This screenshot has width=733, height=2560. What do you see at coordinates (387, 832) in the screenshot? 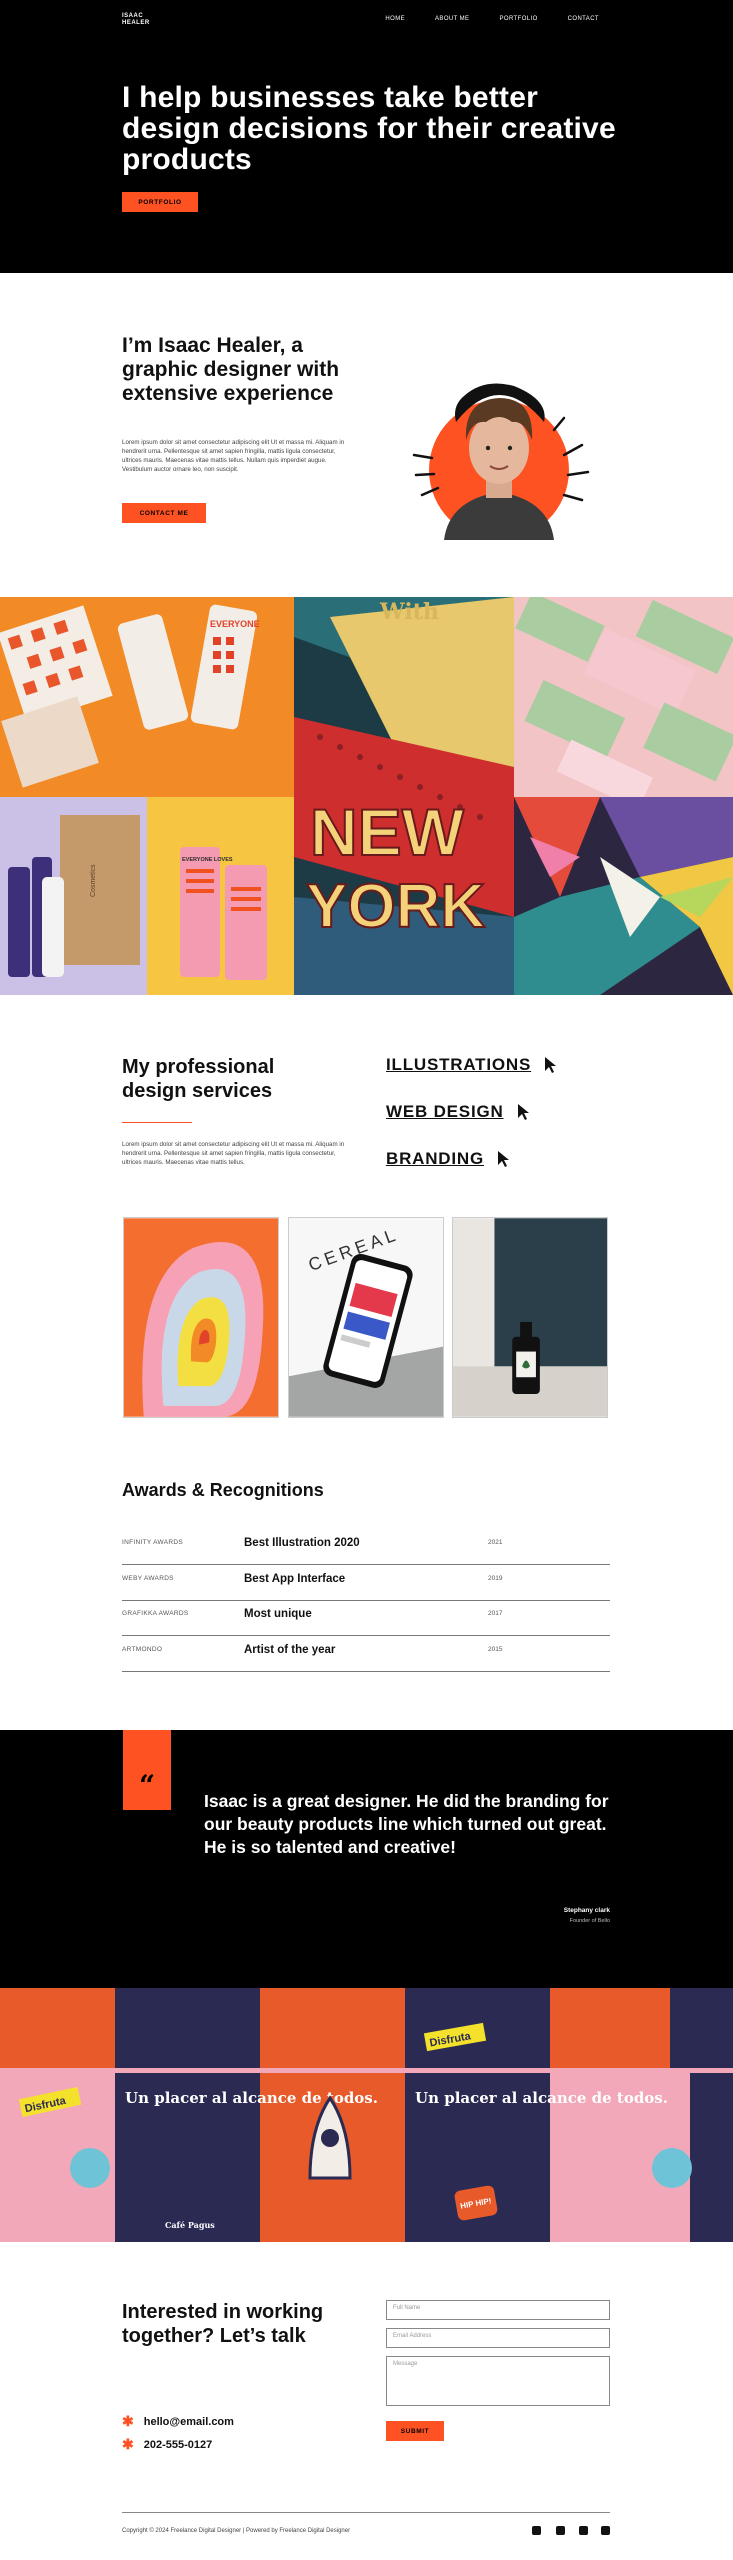
I see `poster-text-new: NEW` at bounding box center [387, 832].